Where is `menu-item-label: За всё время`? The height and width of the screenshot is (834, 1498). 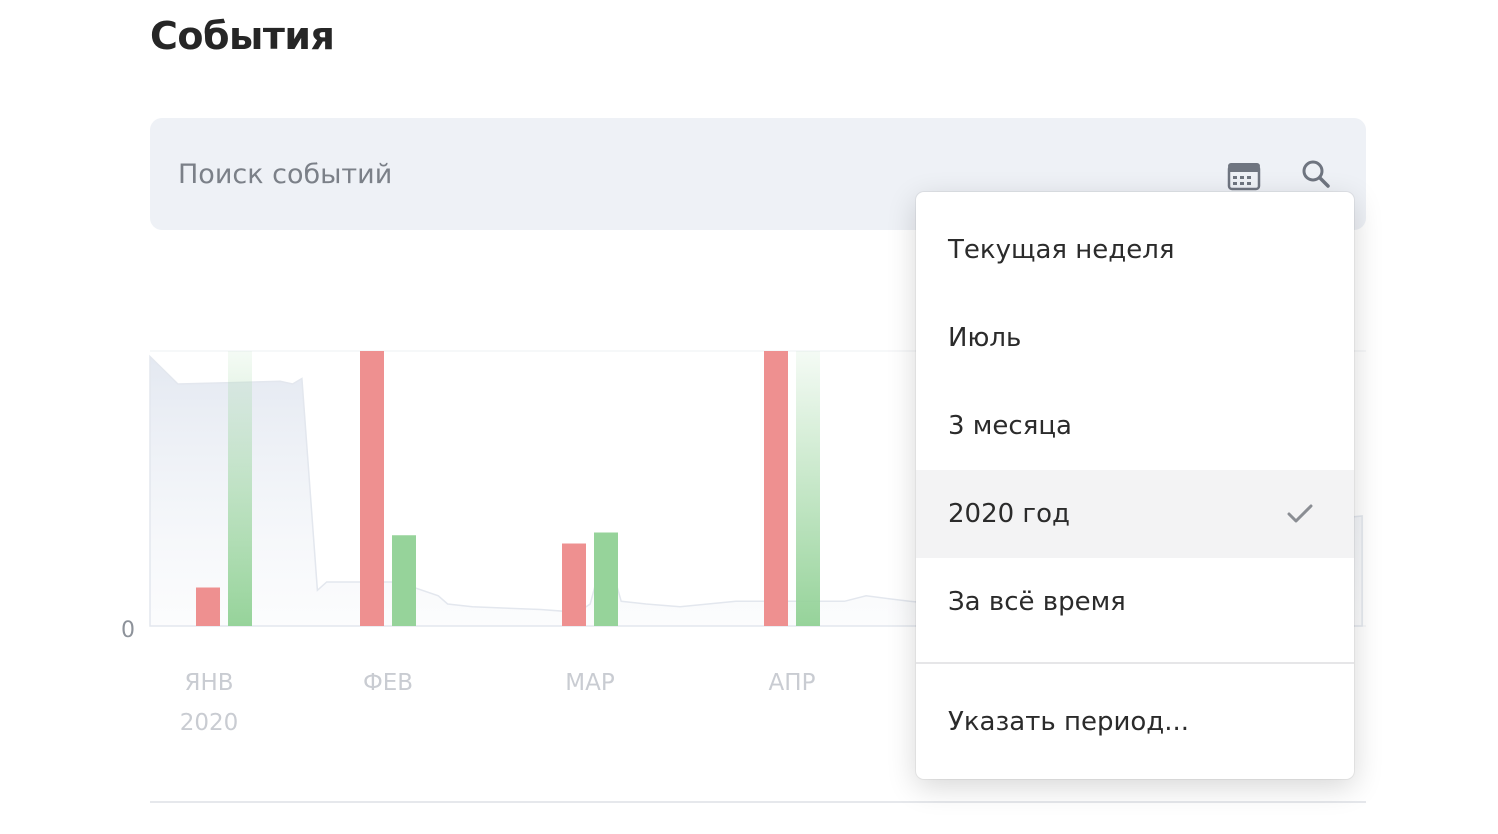 menu-item-label: За всё время is located at coordinates (1037, 602).